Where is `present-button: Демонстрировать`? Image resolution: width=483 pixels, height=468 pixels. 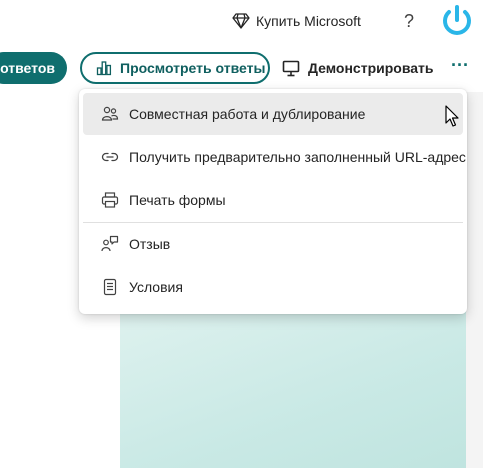 present-button: Демонстрировать is located at coordinates (358, 68).